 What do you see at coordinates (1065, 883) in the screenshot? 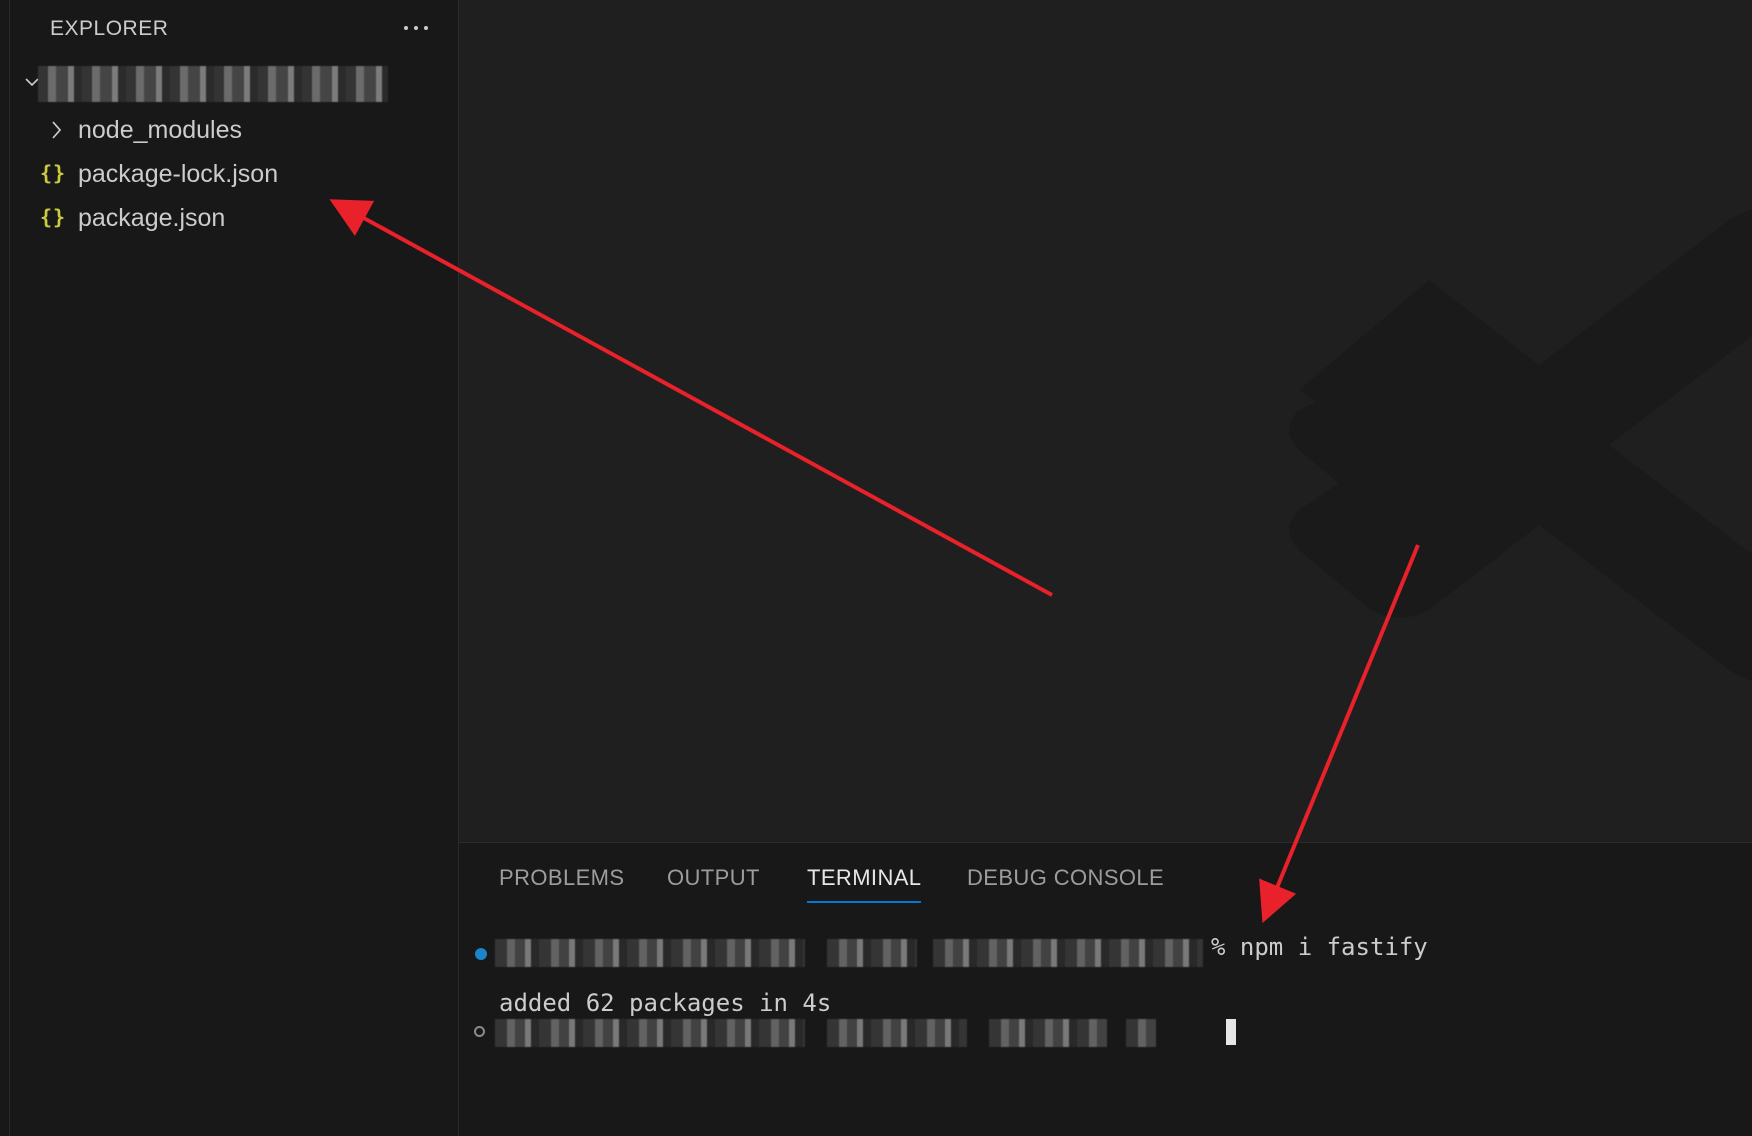
I see `tab-debug-console: DEBUG CONSOLE` at bounding box center [1065, 883].